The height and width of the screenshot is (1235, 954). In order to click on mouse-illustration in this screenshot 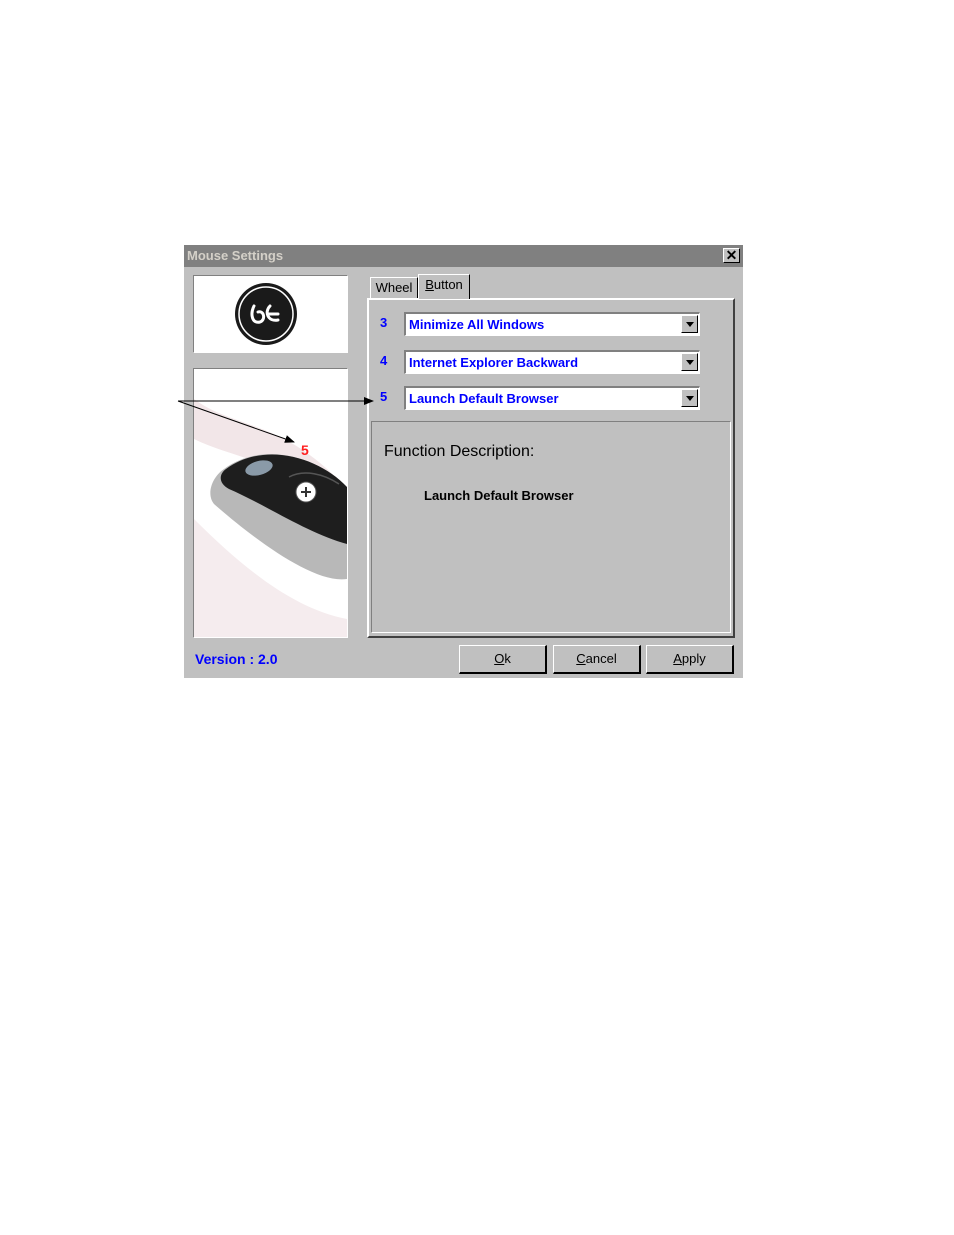, I will do `click(270, 518)`.